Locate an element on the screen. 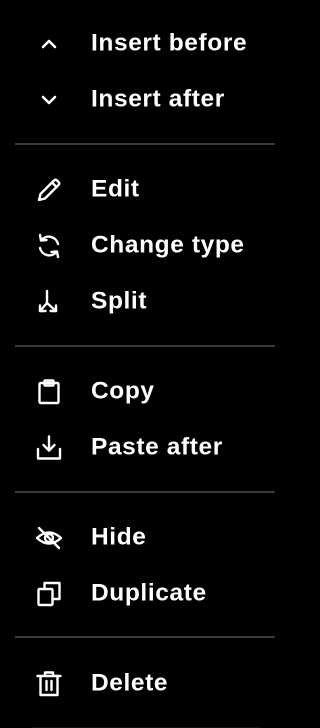  change-type-menu-item: Change type is located at coordinates (146, 246).